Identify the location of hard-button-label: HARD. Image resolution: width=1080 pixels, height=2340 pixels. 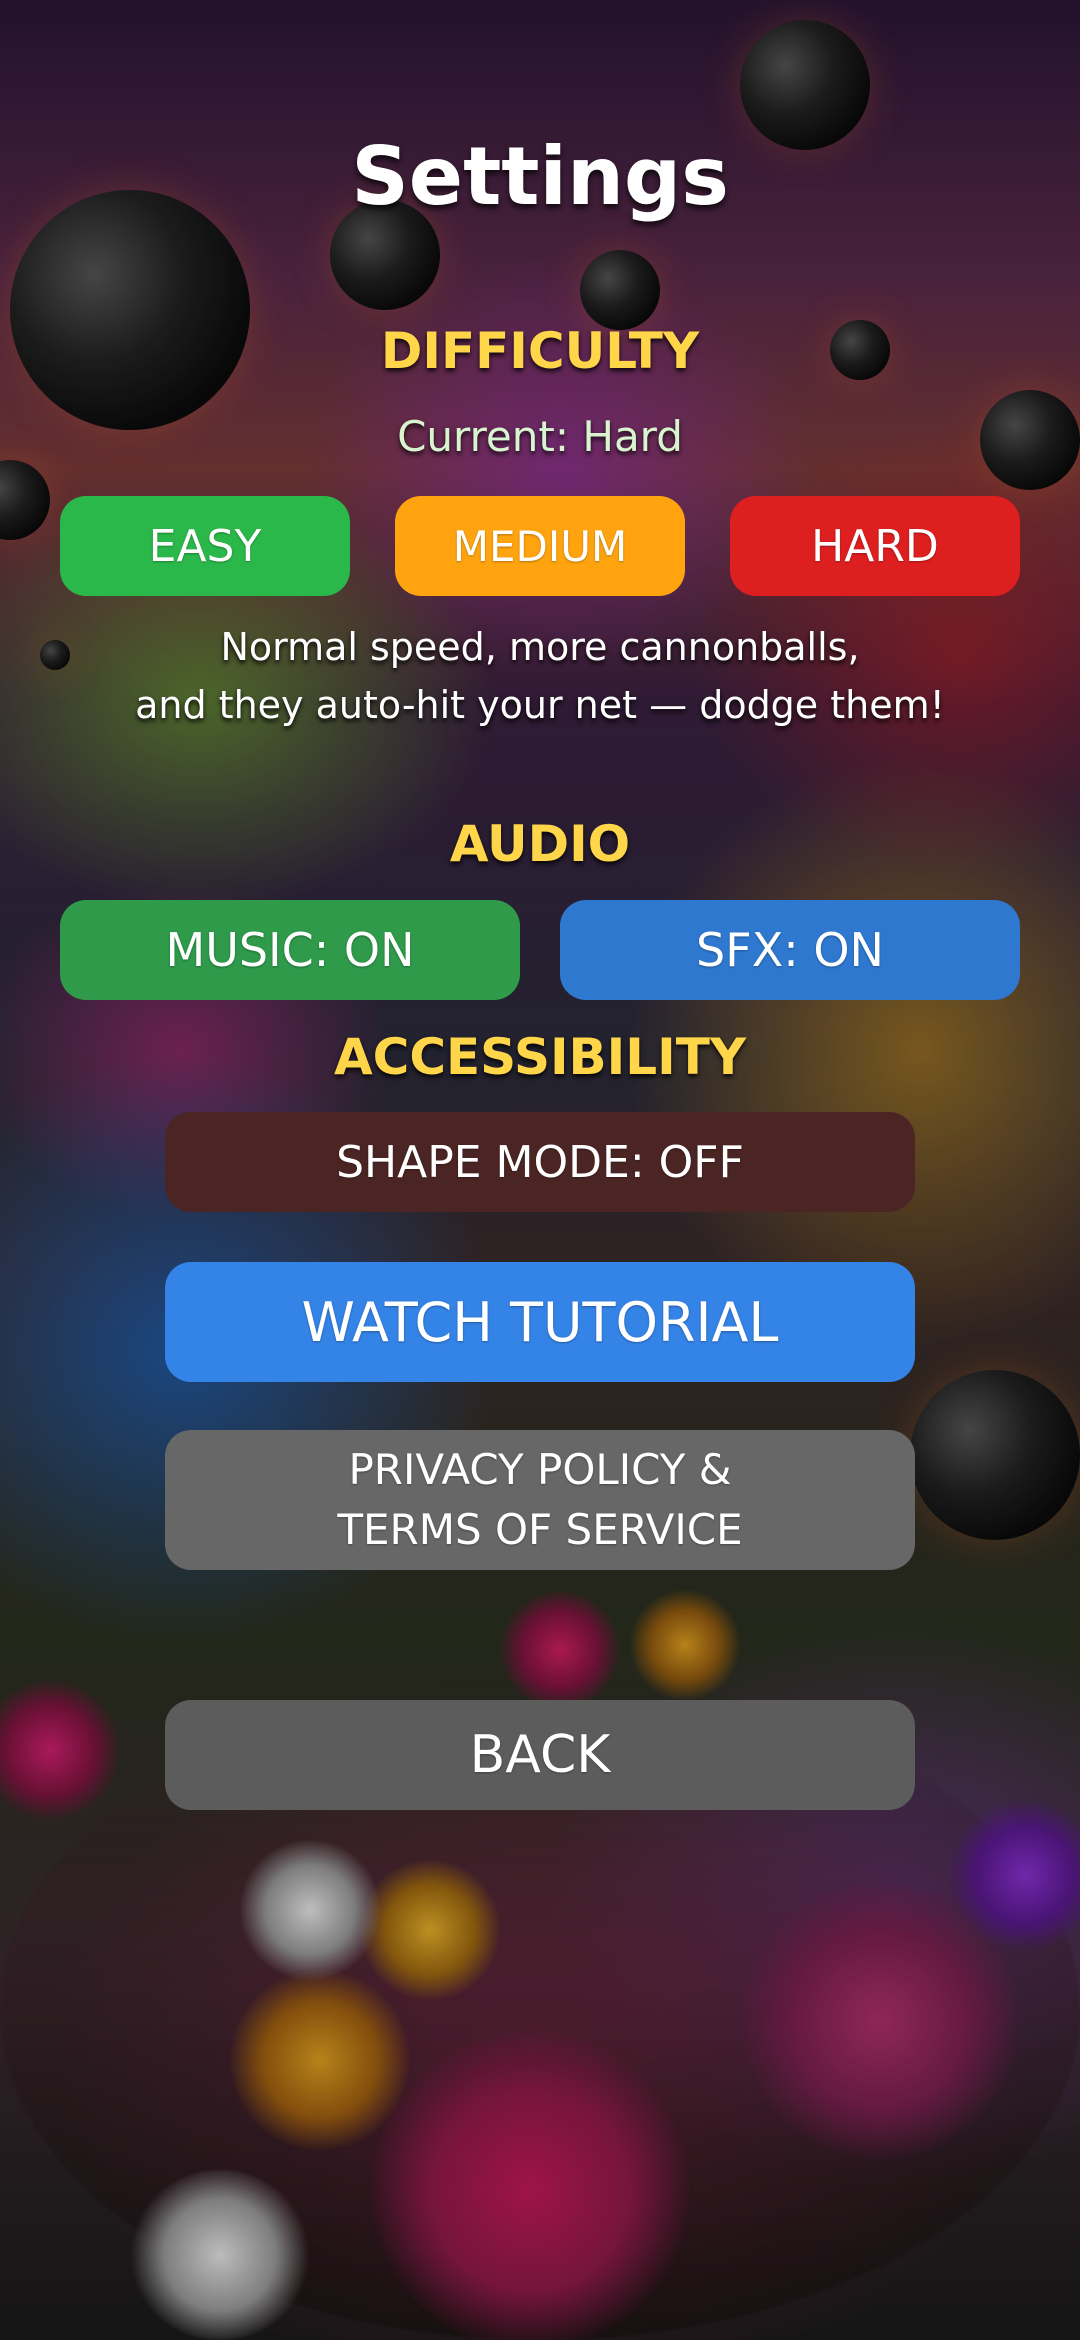
(875, 546).